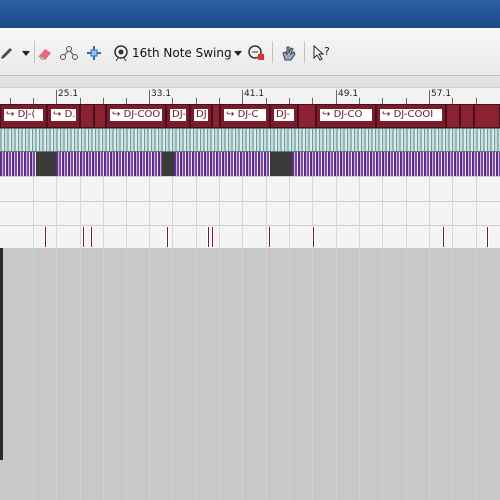 This screenshot has height=500, width=500. What do you see at coordinates (289, 53) in the screenshot?
I see `hand-icon` at bounding box center [289, 53].